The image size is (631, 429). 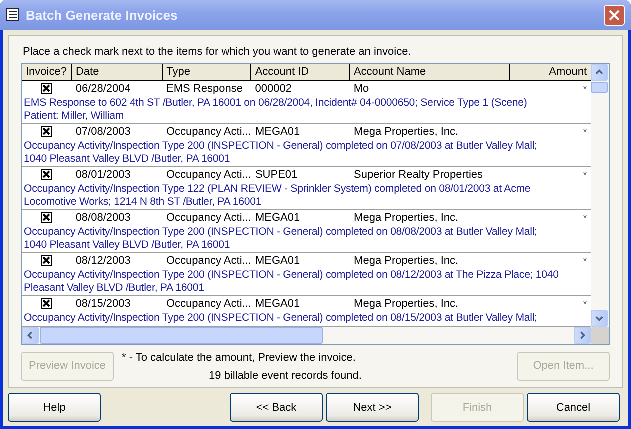 I want to click on table-cell-text: Mo, so click(x=361, y=89).